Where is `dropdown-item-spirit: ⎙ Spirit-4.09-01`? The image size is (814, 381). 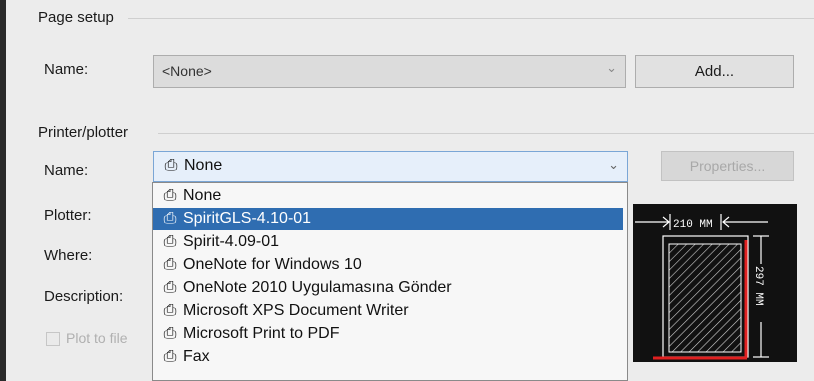 dropdown-item-spirit: ⎙ Spirit-4.09-01 is located at coordinates (388, 242).